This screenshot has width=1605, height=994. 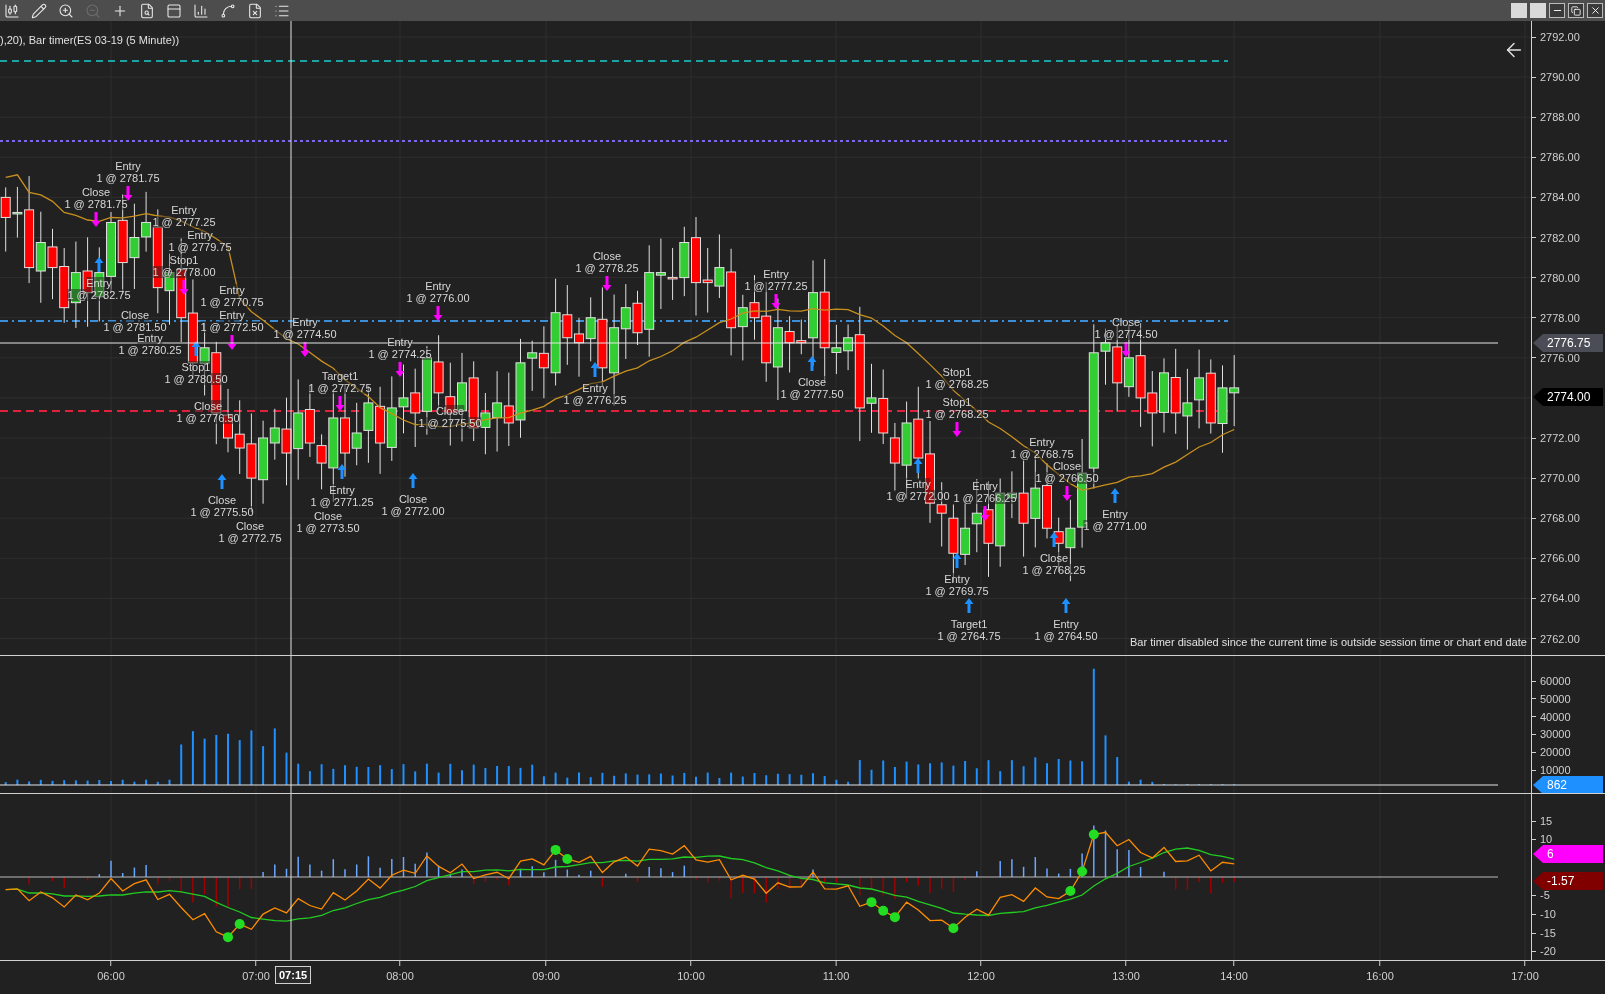 I want to click on volume-axis-label: 10000, so click(x=1555, y=770).